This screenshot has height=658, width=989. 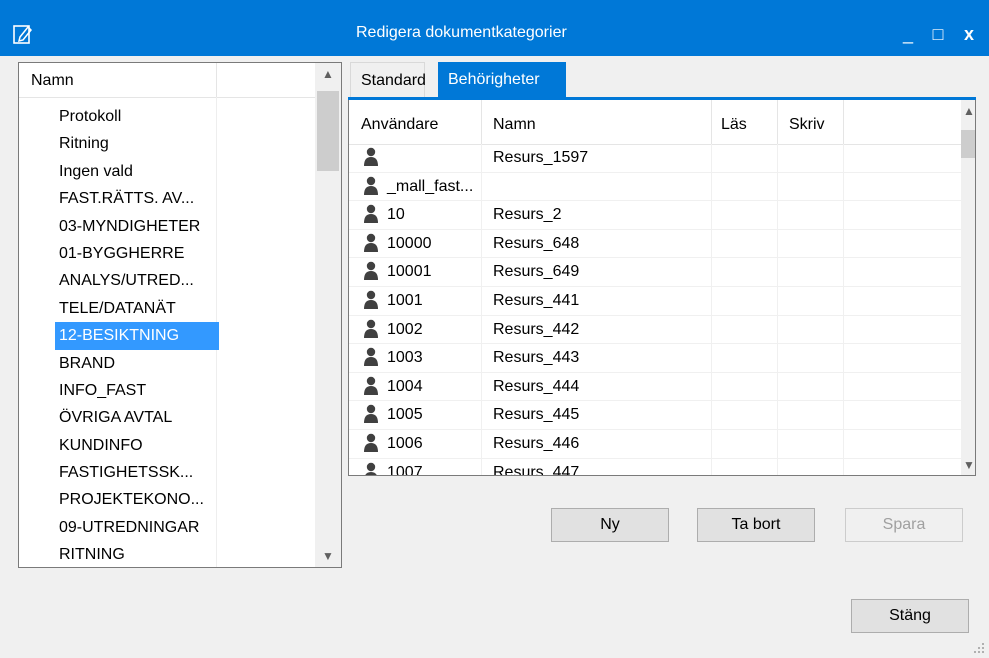 I want to click on list-item: 03-MYNDIGHETER, so click(x=137, y=226).